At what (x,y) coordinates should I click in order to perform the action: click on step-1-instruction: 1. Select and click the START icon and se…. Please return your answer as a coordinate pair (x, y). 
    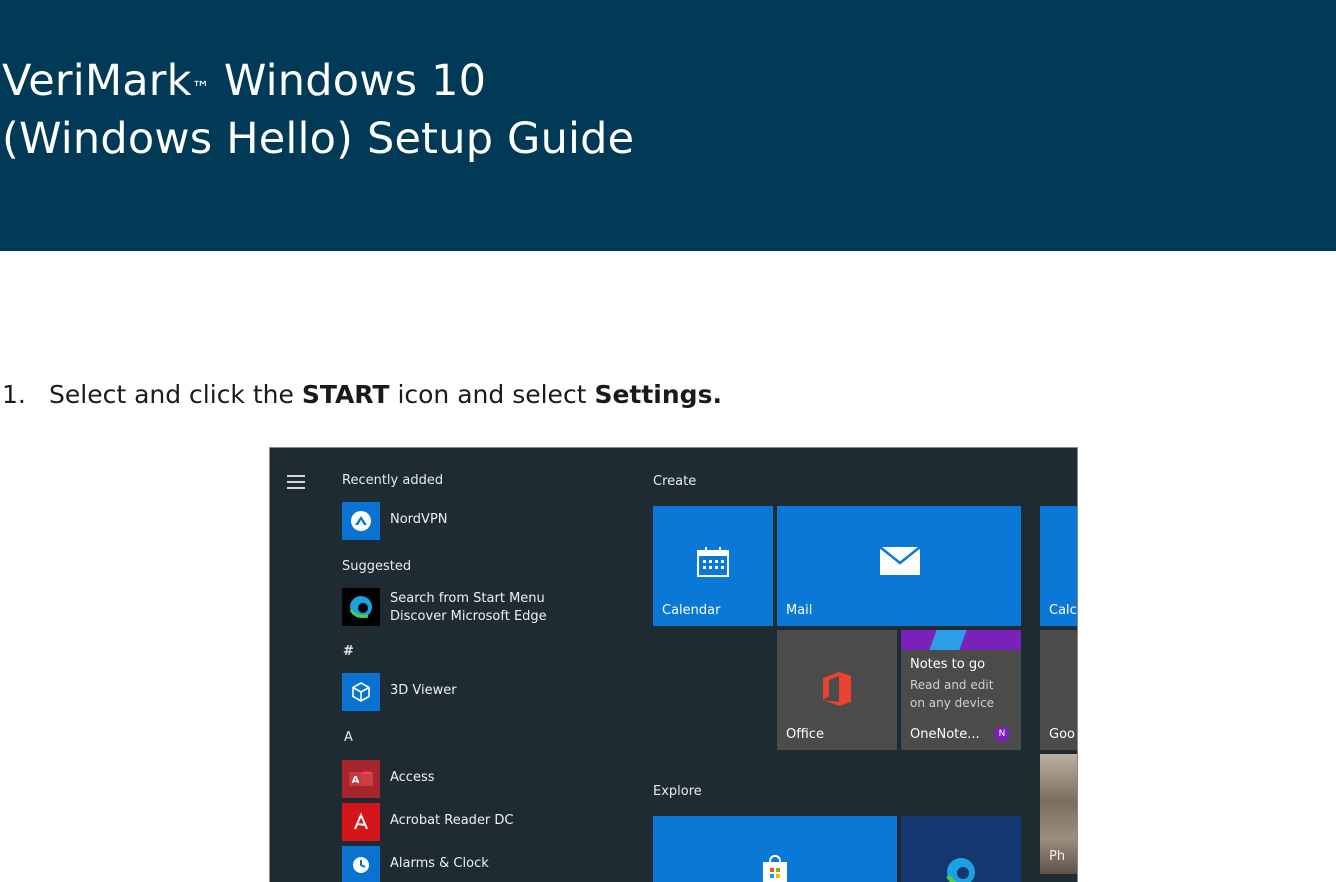
    Looking at the image, I should click on (362, 394).